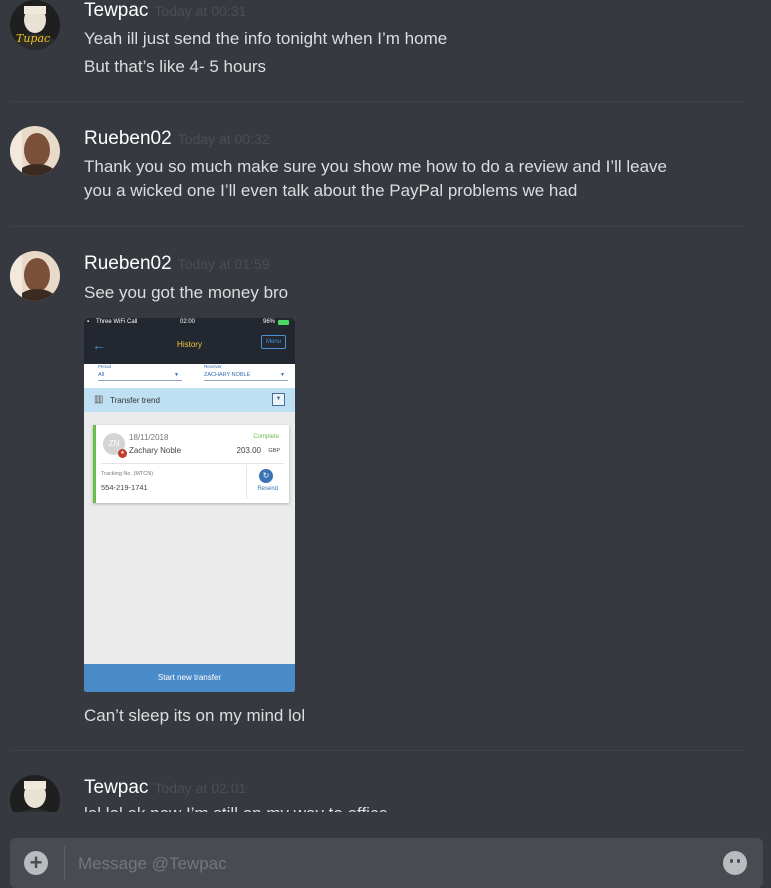 The height and width of the screenshot is (888, 771). Describe the element at coordinates (223, 139) in the screenshot. I see `timestamp: Today at 00:32` at that location.